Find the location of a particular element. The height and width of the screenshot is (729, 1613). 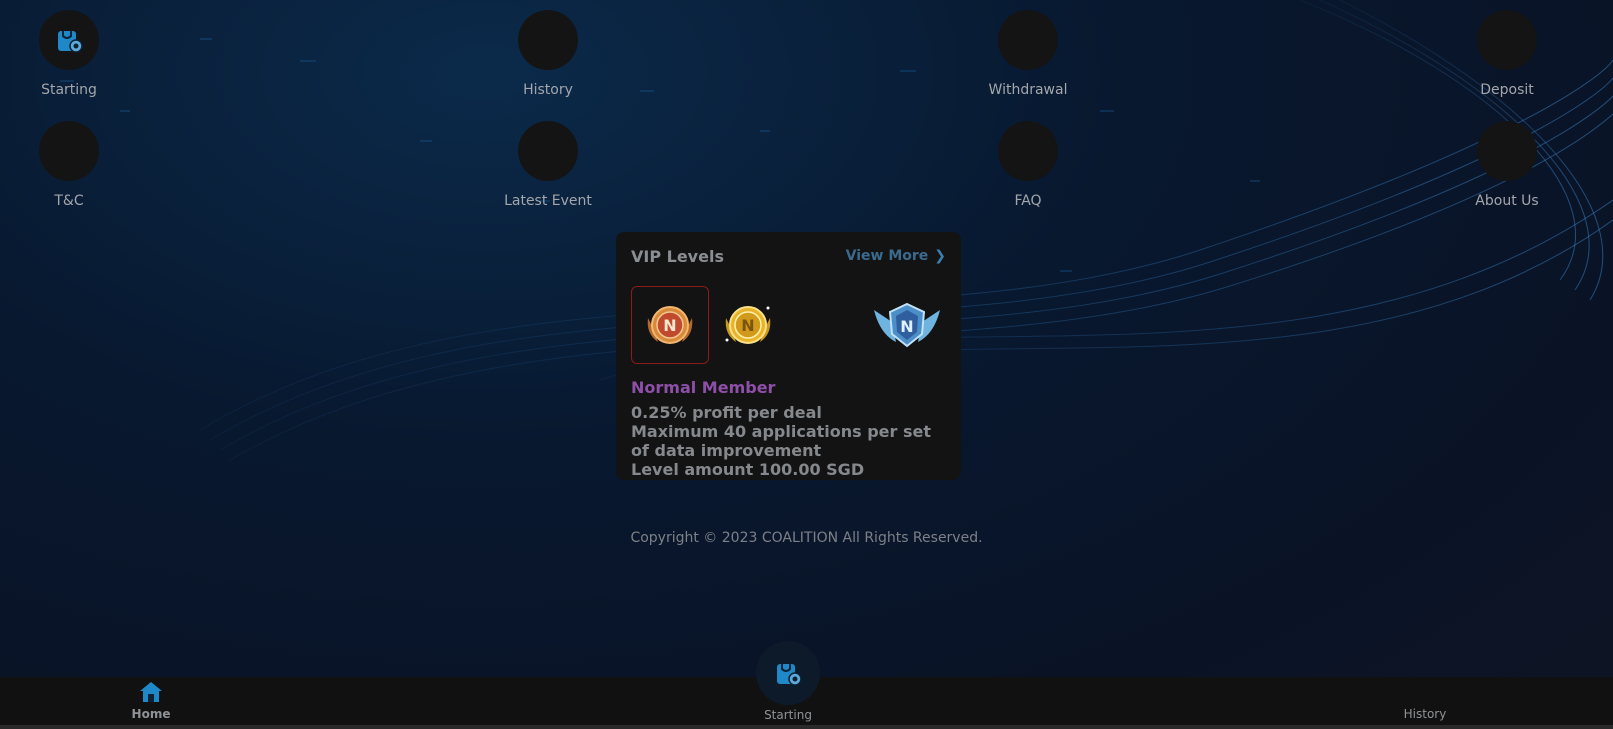

vip-badge-winged: N is located at coordinates (907, 325).